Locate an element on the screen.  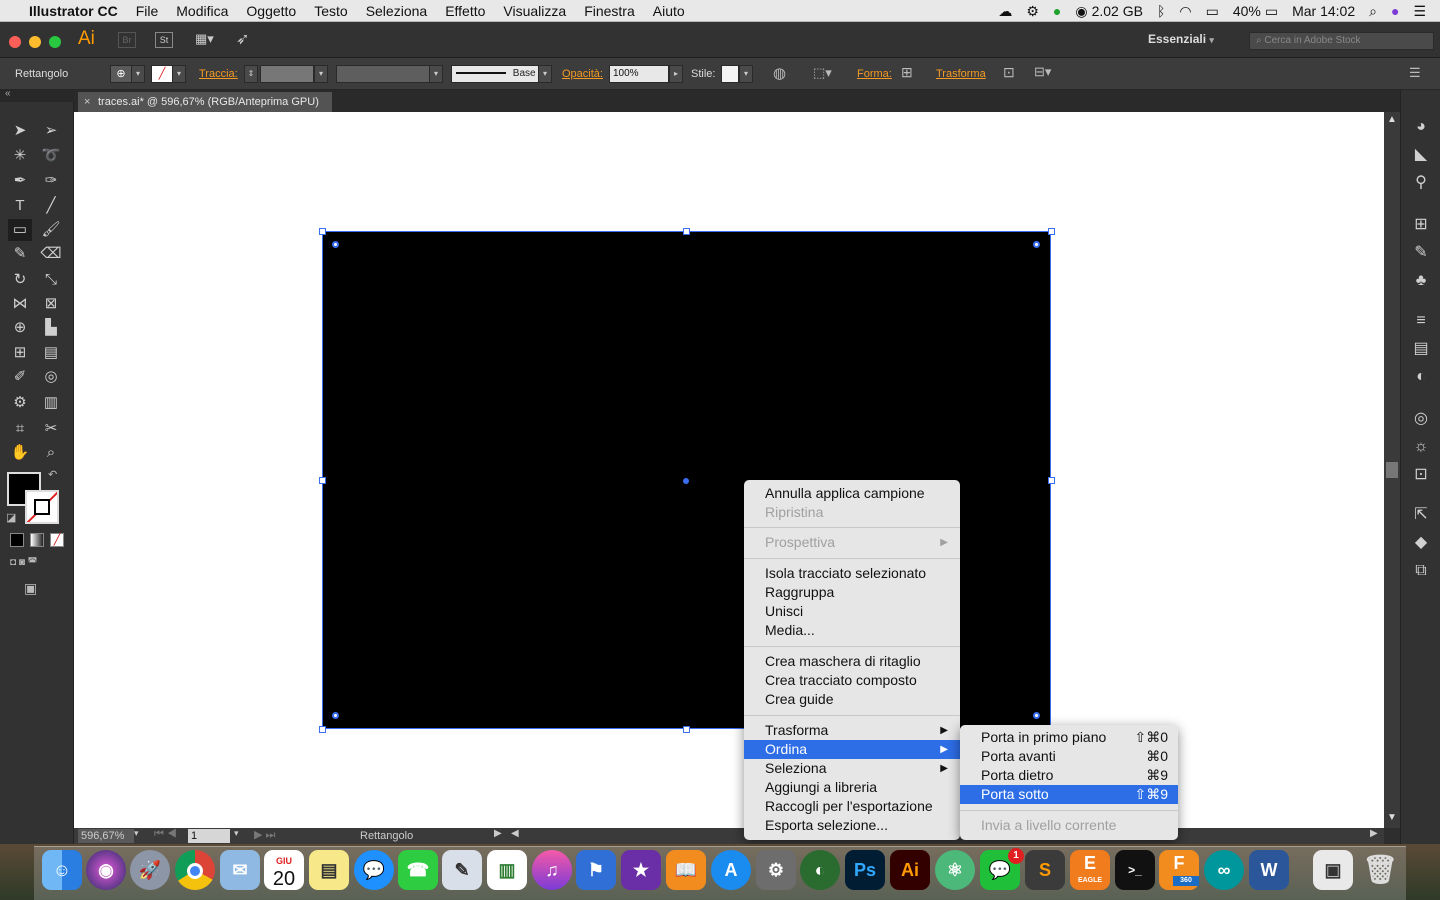
fill-dropdown: ▾ is located at coordinates (138, 74).